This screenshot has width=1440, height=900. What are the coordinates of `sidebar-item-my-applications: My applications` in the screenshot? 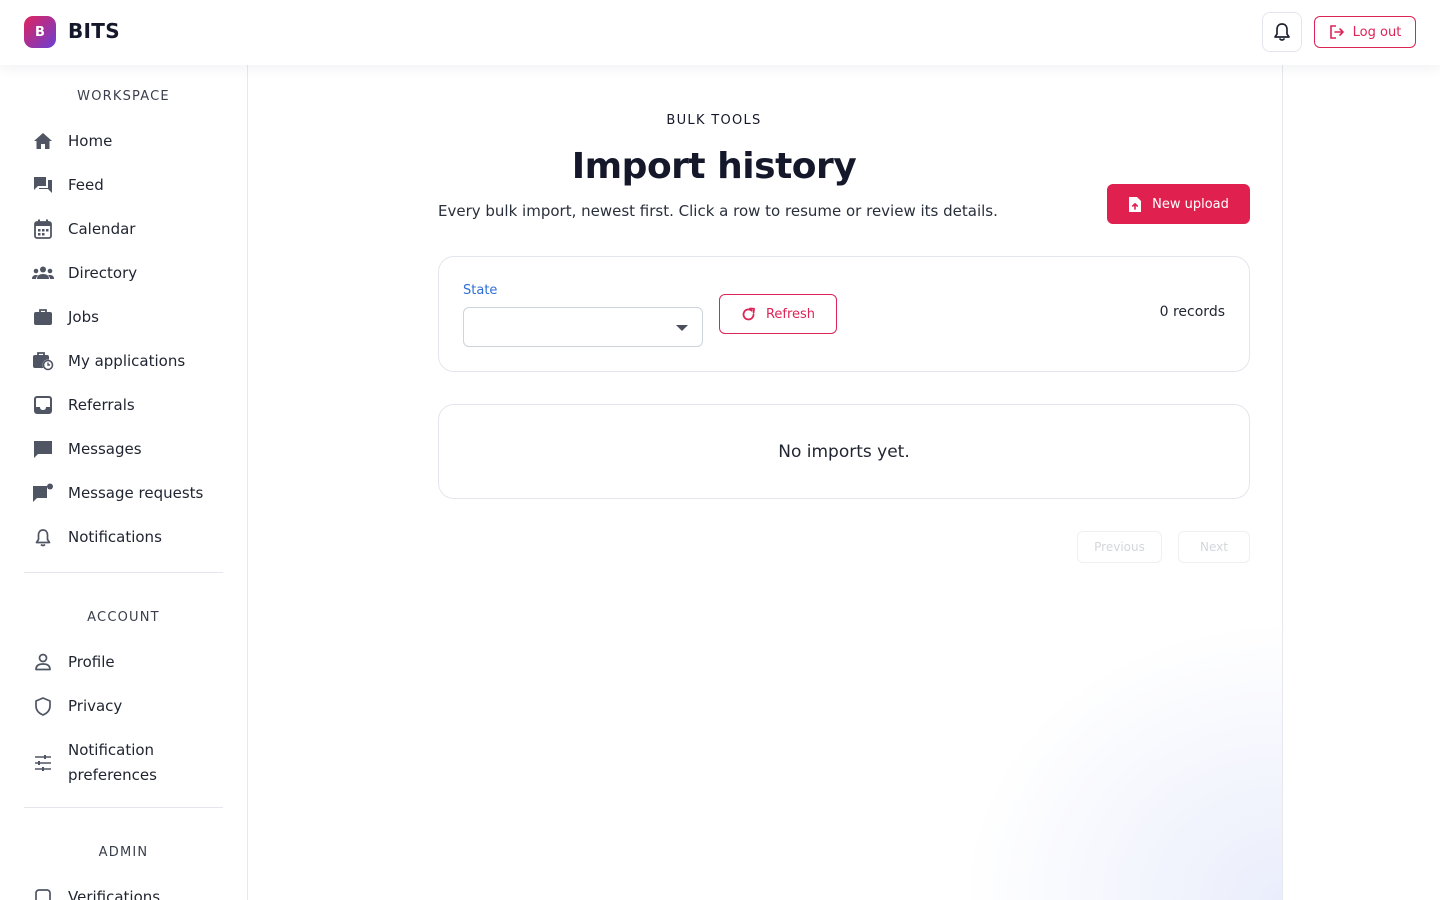 It's located at (124, 361).